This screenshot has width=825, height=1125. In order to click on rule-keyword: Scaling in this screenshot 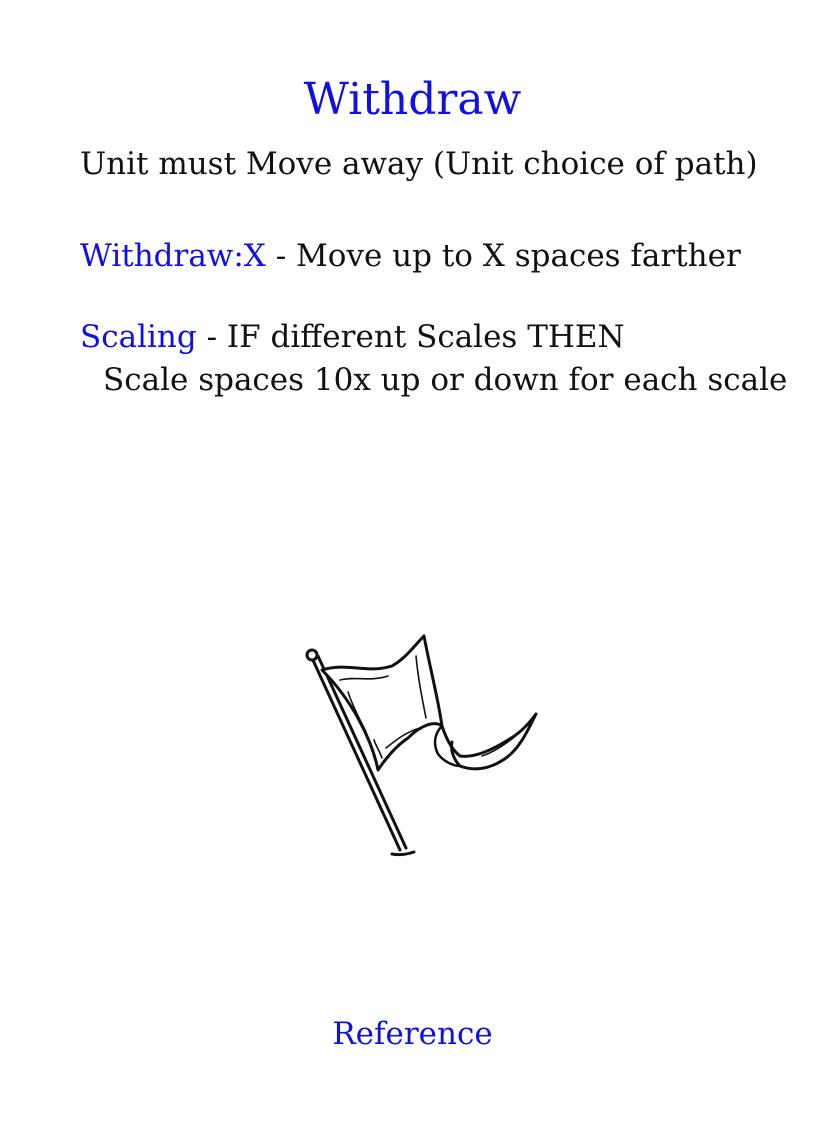, I will do `click(138, 337)`.